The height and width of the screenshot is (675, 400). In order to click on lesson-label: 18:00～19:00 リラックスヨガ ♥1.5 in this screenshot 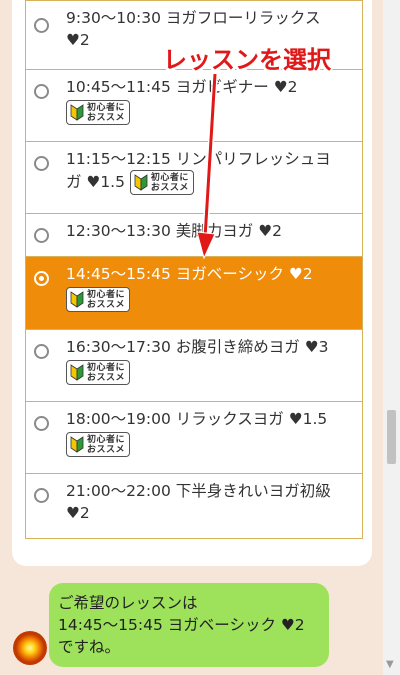, I will do `click(197, 419)`.